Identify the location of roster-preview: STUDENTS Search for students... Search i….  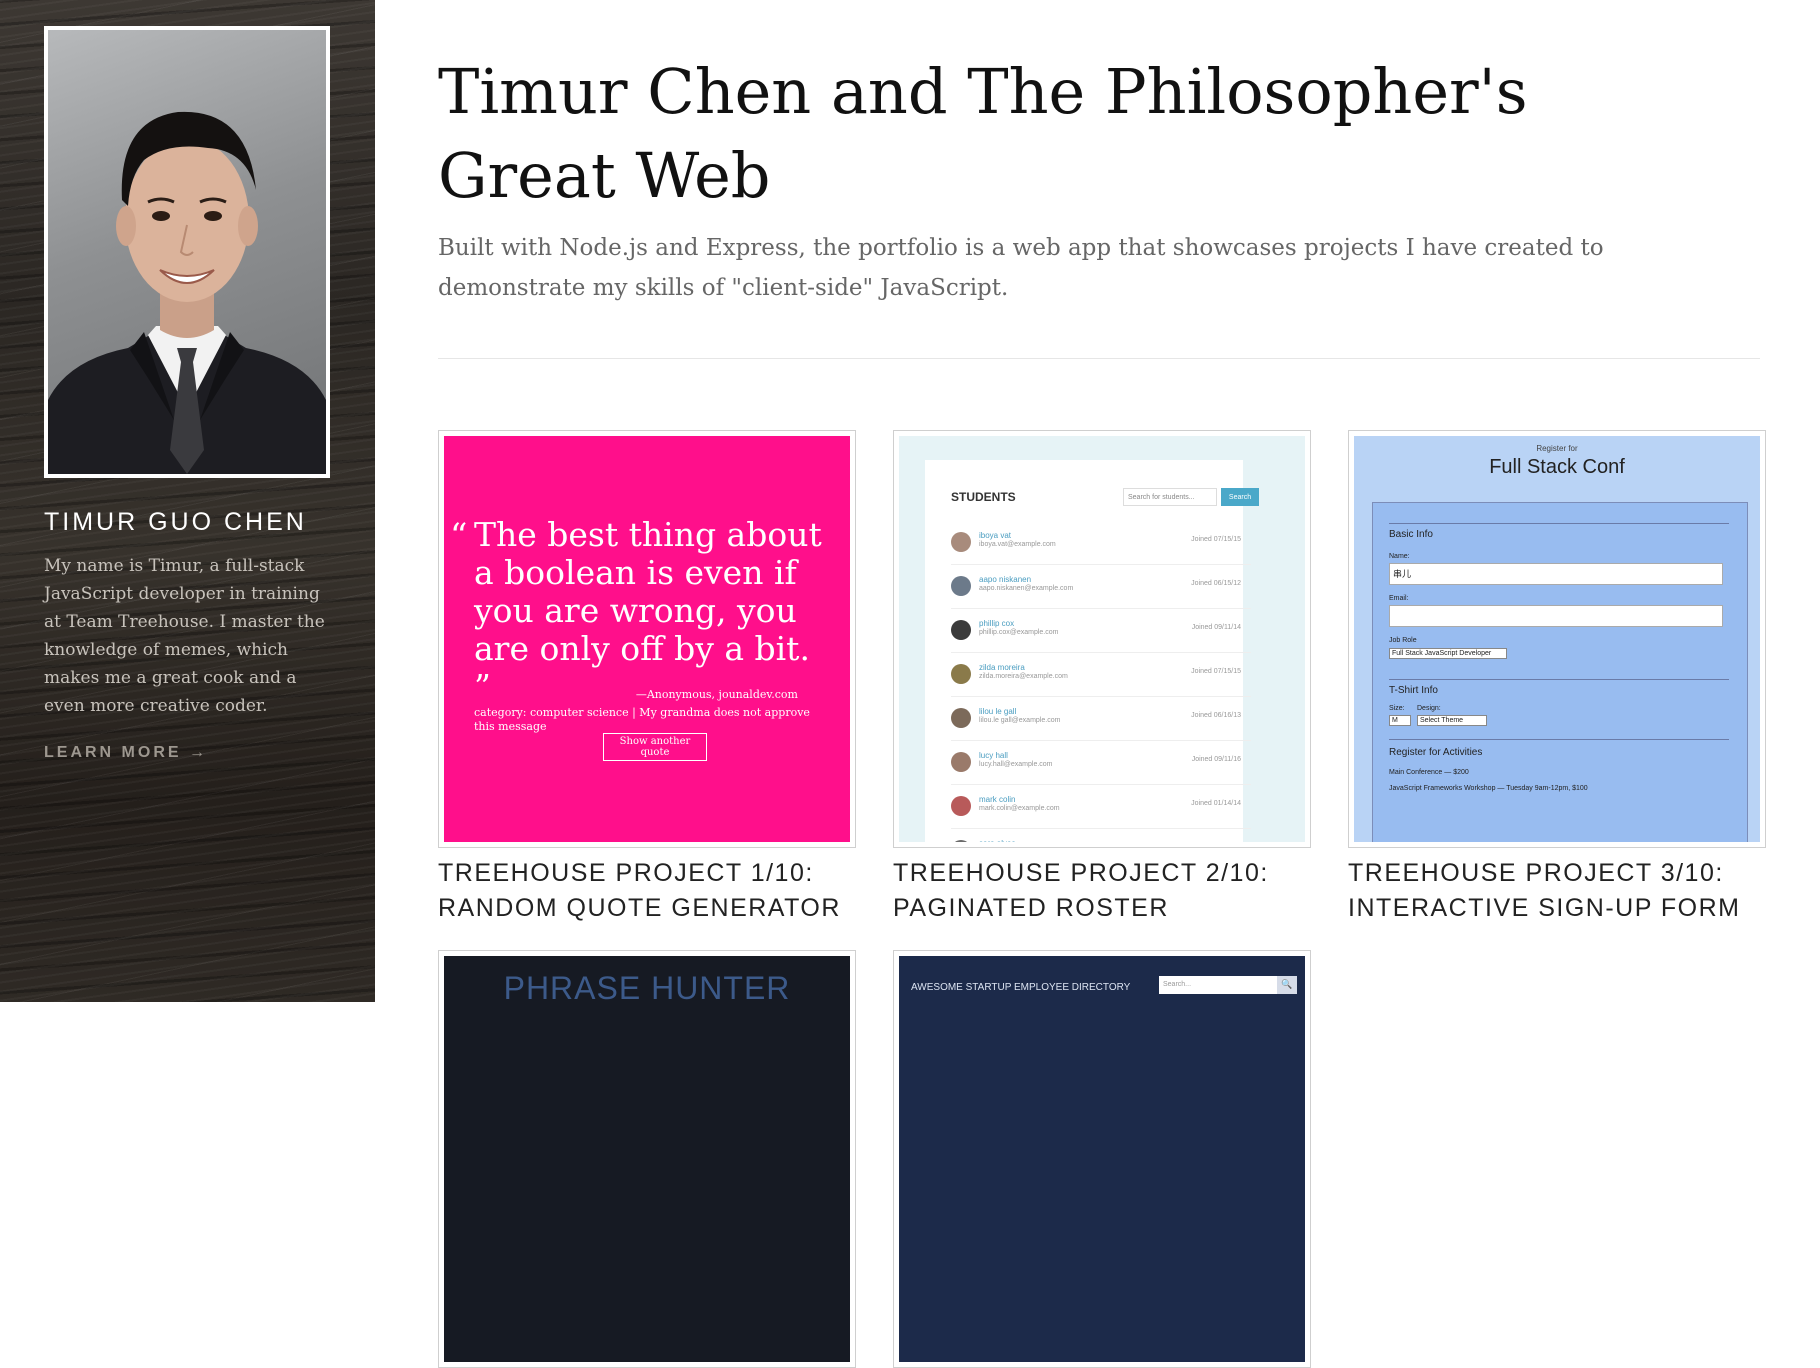
(1102, 639).